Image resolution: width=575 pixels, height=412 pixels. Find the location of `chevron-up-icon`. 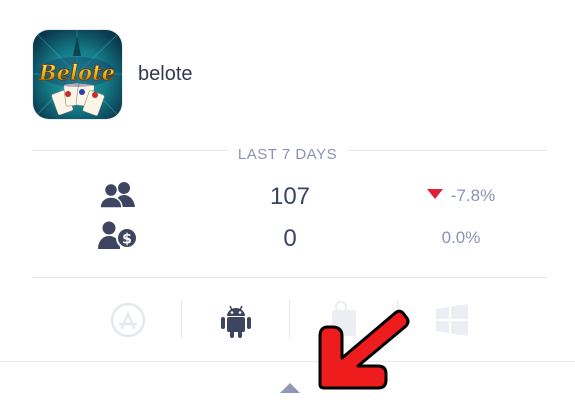

chevron-up-icon is located at coordinates (290, 388).